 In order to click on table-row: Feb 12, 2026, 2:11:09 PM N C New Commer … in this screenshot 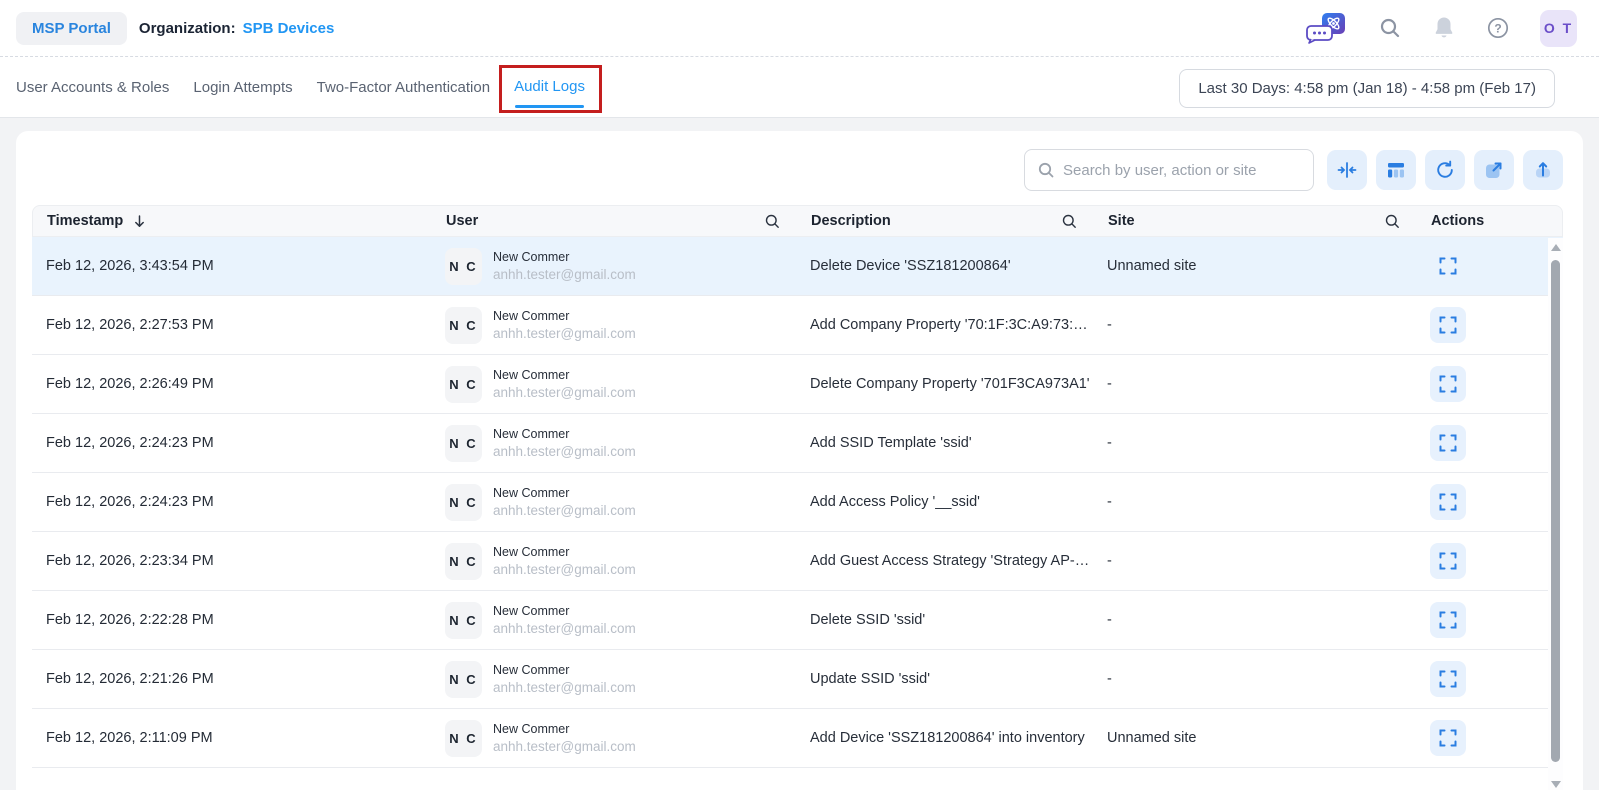, I will do `click(797, 738)`.